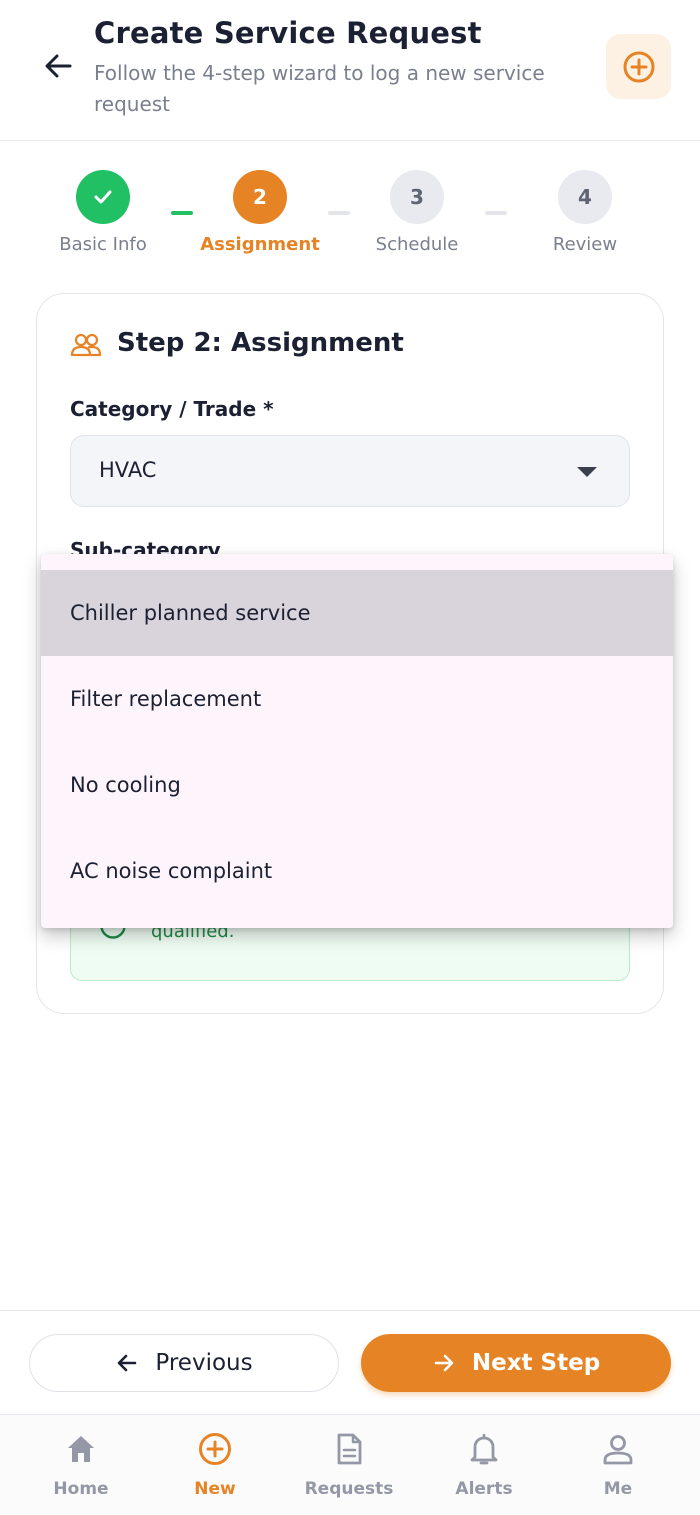 The height and width of the screenshot is (1515, 700). I want to click on card-title: Step 2: Assignment, so click(260, 343).